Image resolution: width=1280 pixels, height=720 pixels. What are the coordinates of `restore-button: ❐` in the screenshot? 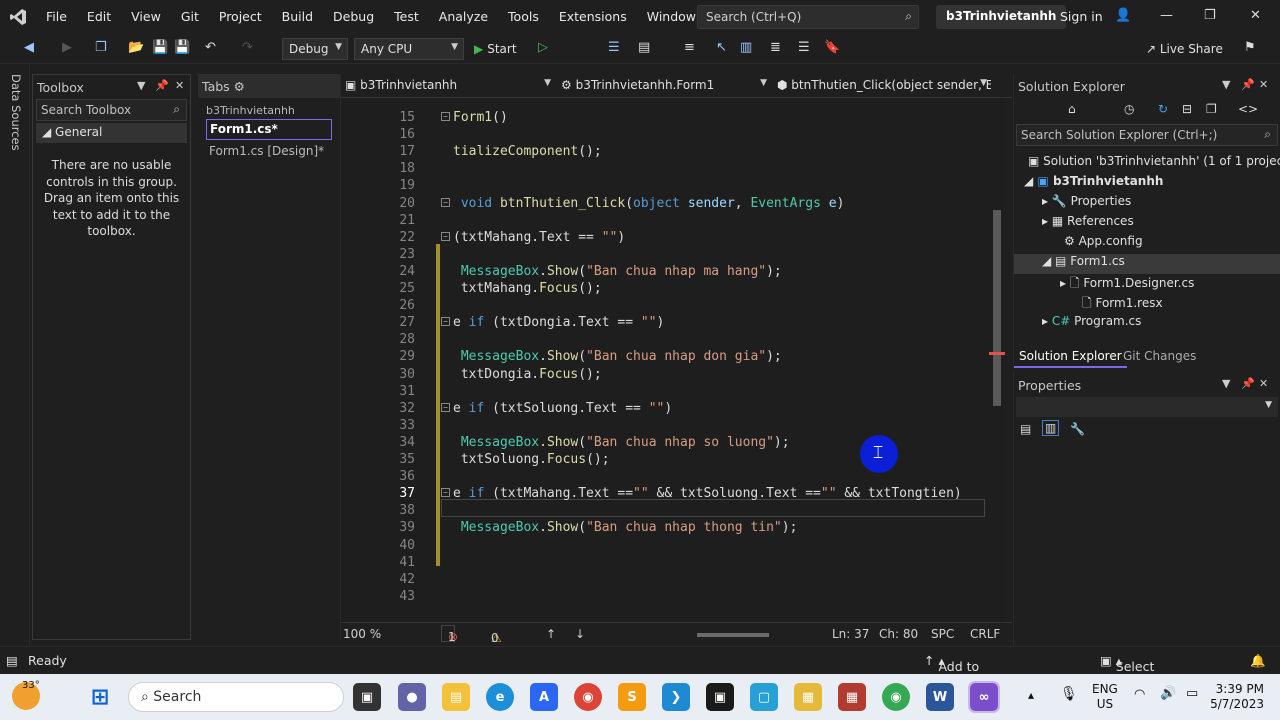 It's located at (1210, 15).